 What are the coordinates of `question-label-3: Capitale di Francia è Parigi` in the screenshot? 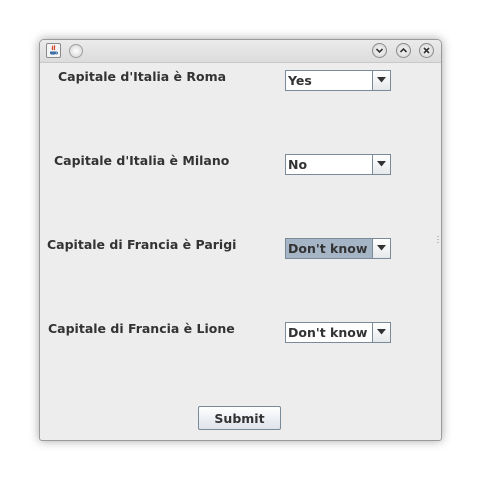 It's located at (142, 244).